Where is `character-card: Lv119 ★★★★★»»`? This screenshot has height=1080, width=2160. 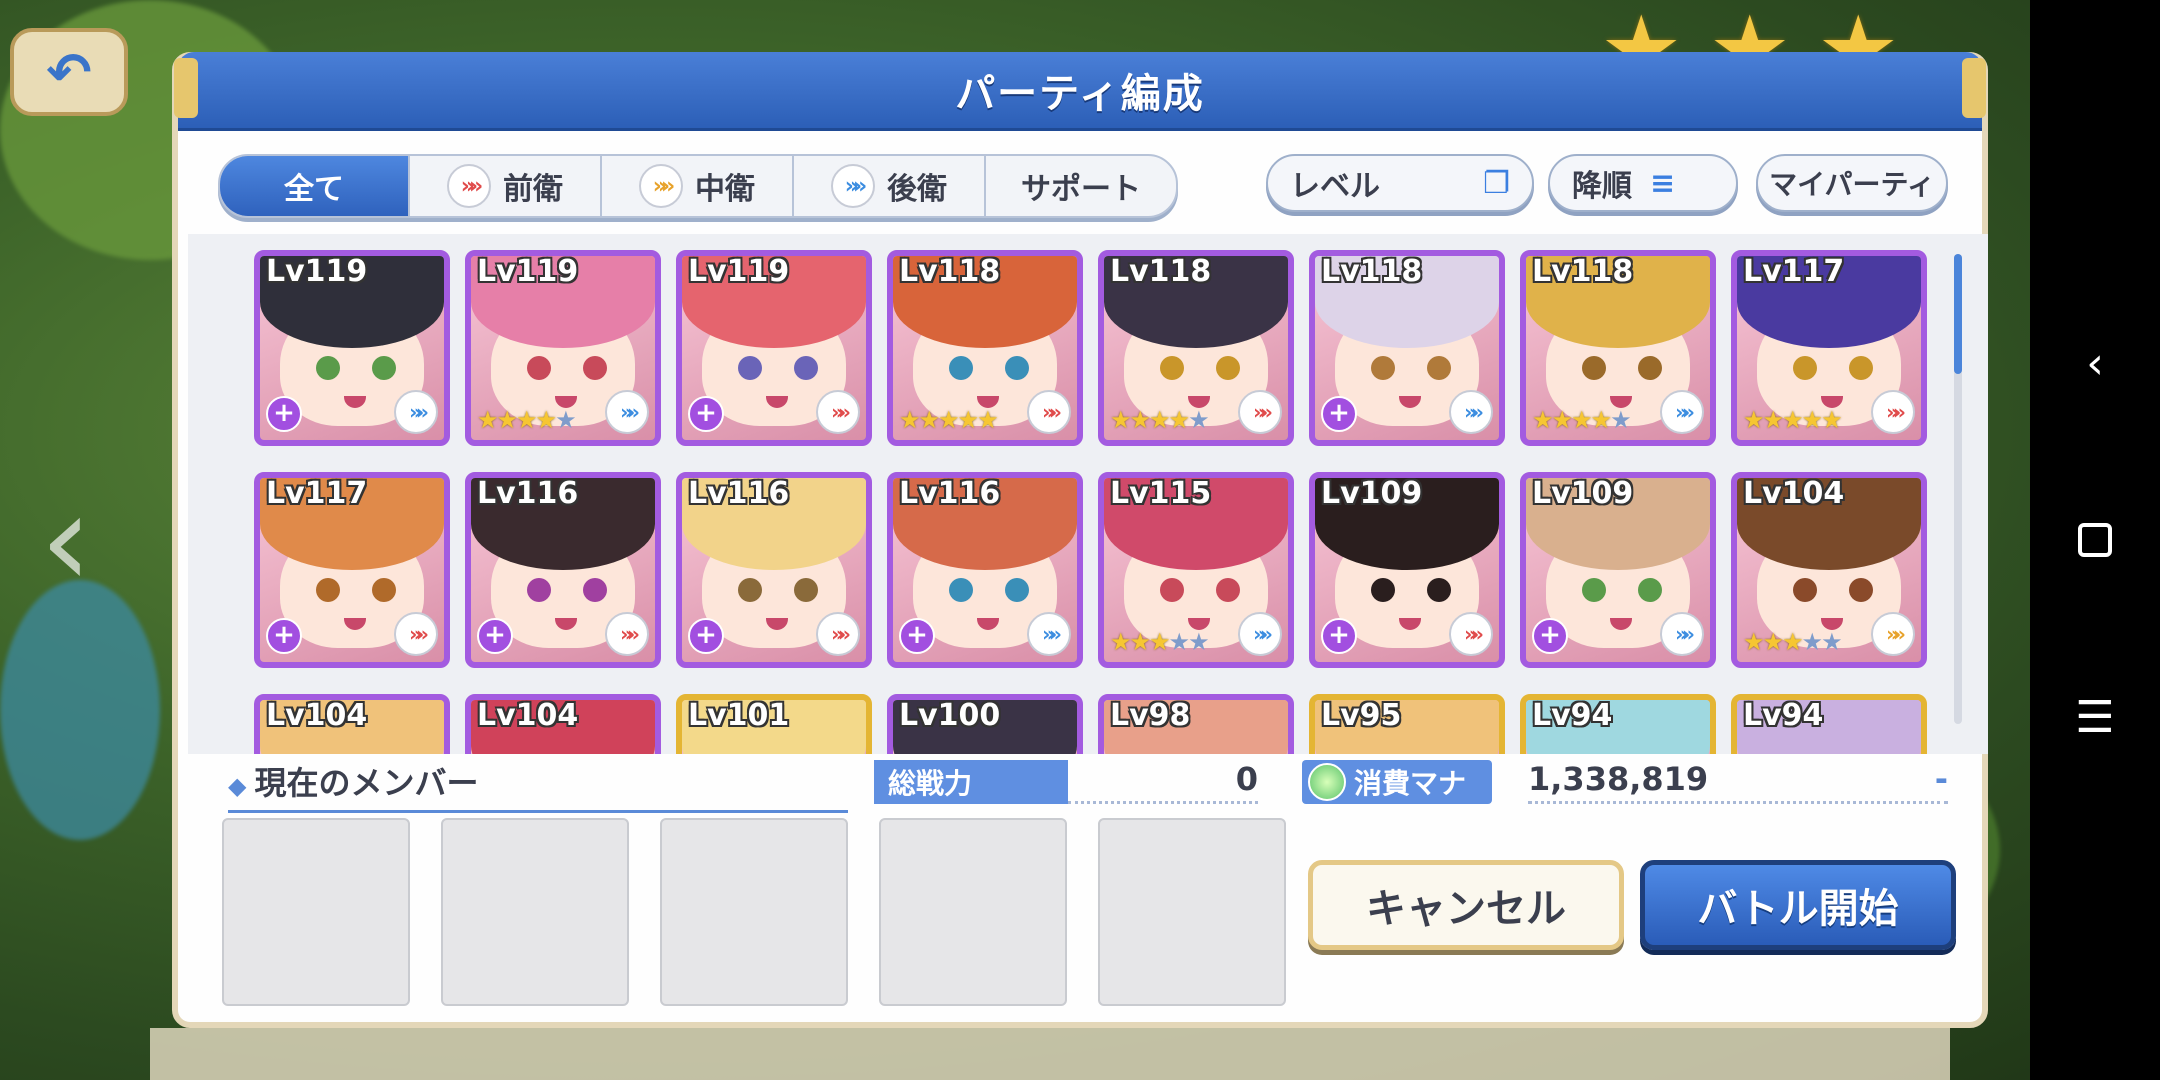 character-card: Lv119 ★★★★★»» is located at coordinates (563, 348).